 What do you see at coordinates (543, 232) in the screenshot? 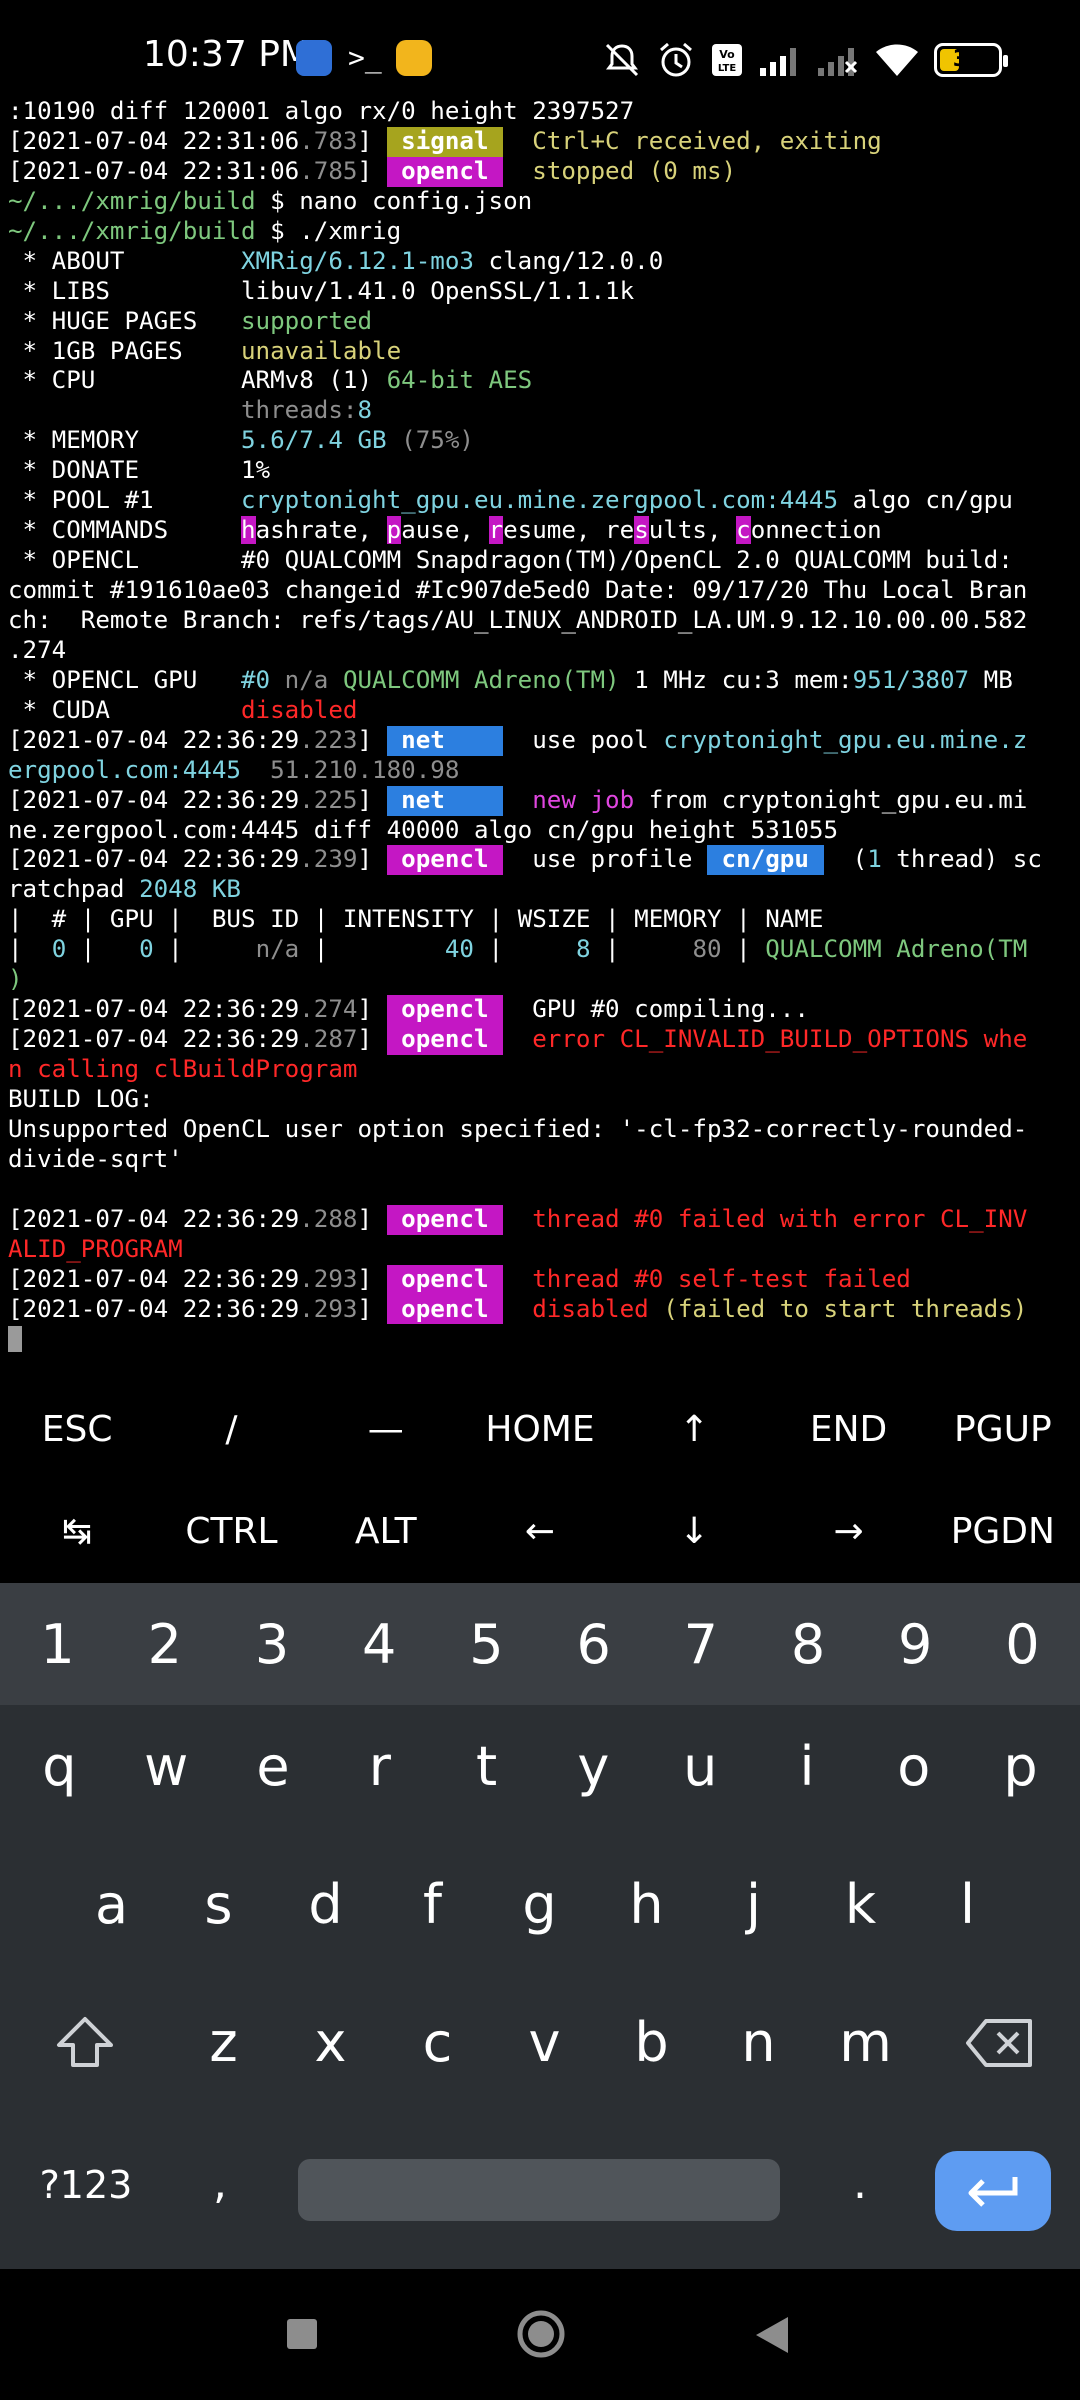
I see `terminal-line: ~/.../xmrig/build $ ./xmrig` at bounding box center [543, 232].